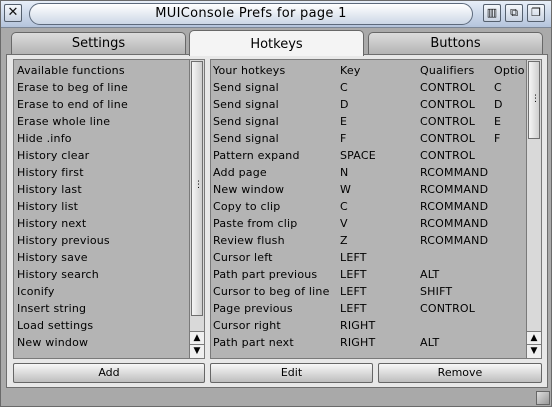 This screenshot has width=552, height=407. What do you see at coordinates (369, 104) in the screenshot?
I see `hotkey-row: Send signal D CONTROL D` at bounding box center [369, 104].